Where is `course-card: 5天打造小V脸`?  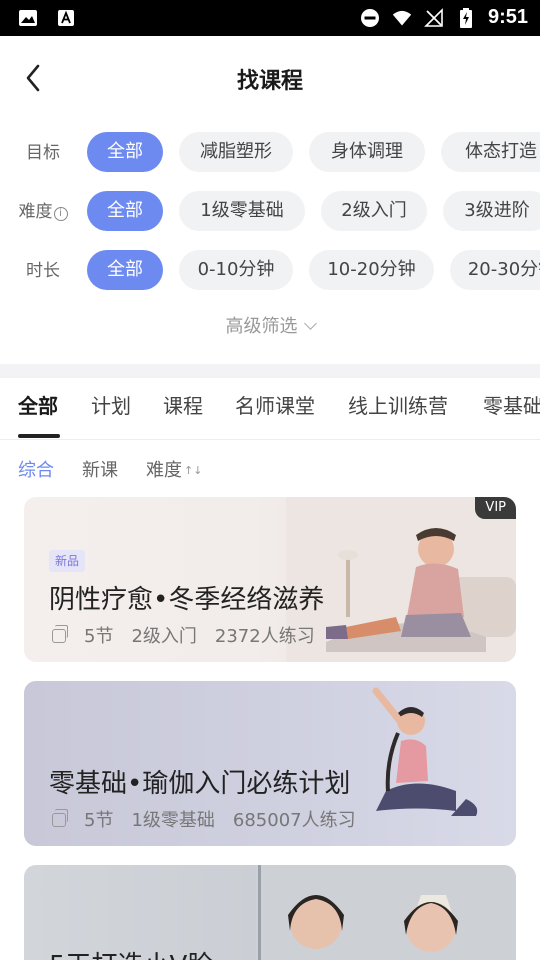 course-card: 5天打造小V脸 is located at coordinates (270, 912).